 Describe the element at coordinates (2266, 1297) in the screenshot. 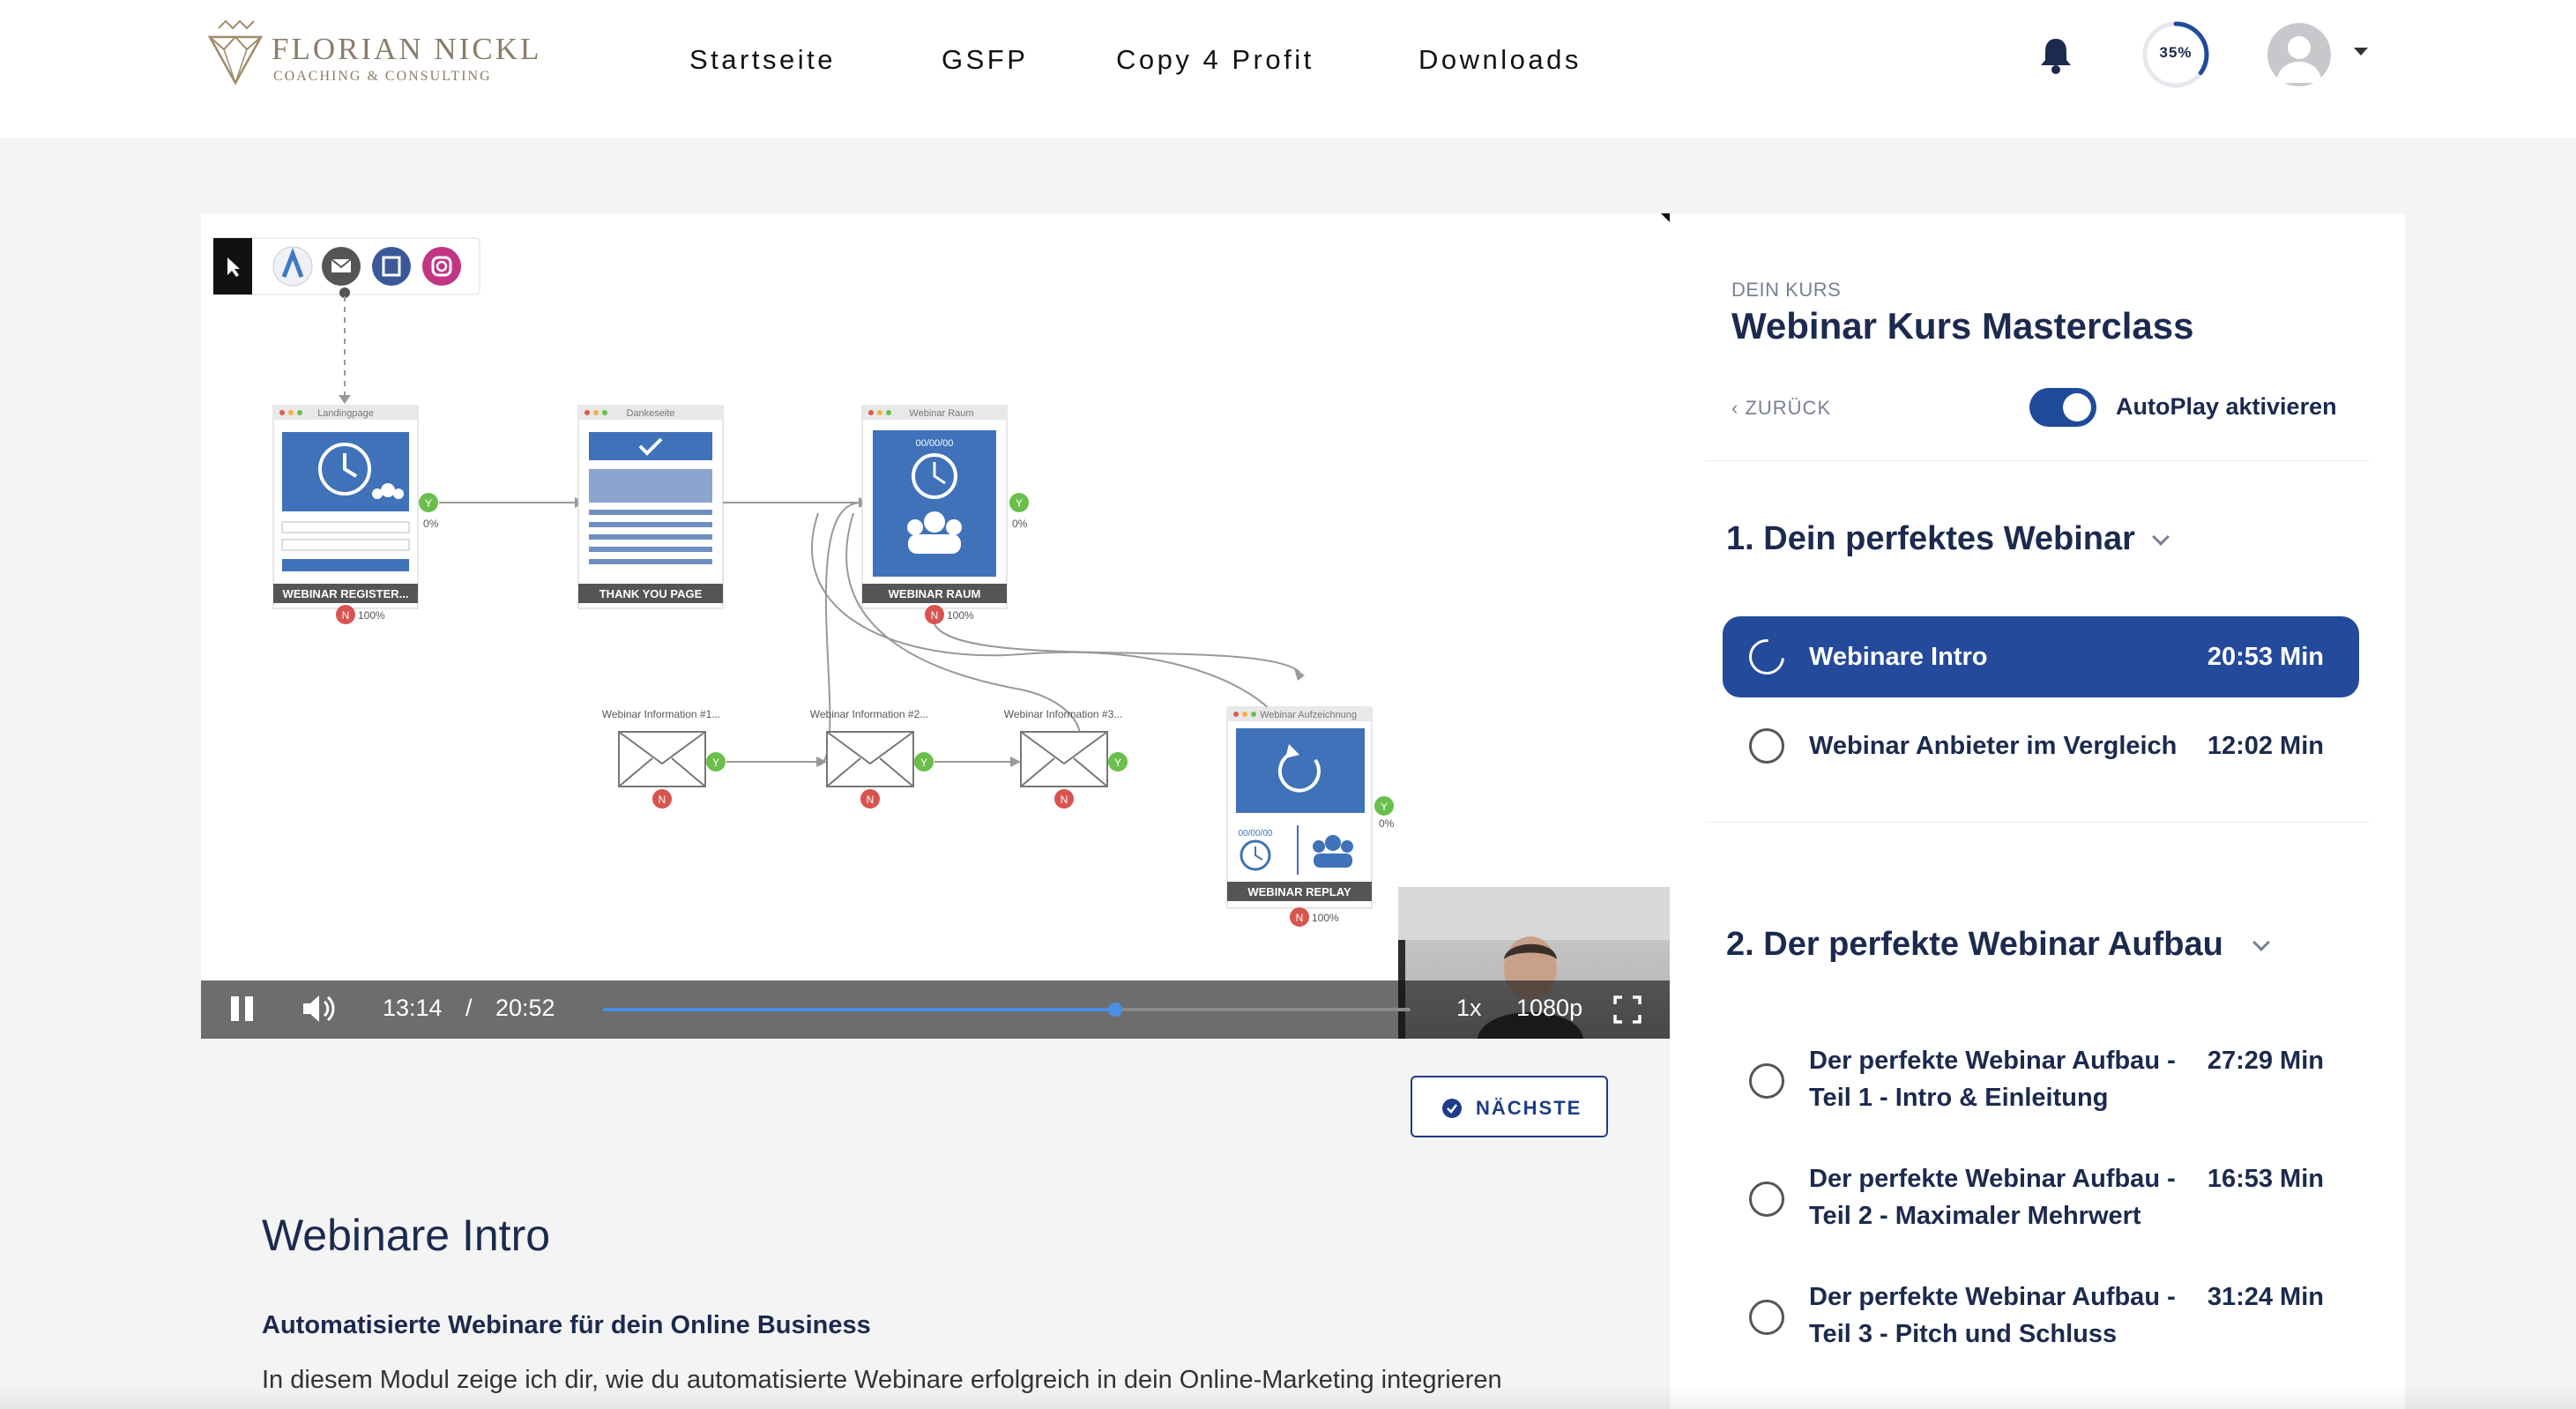

I see `lesson-item-duration: 31:24 Min` at that location.